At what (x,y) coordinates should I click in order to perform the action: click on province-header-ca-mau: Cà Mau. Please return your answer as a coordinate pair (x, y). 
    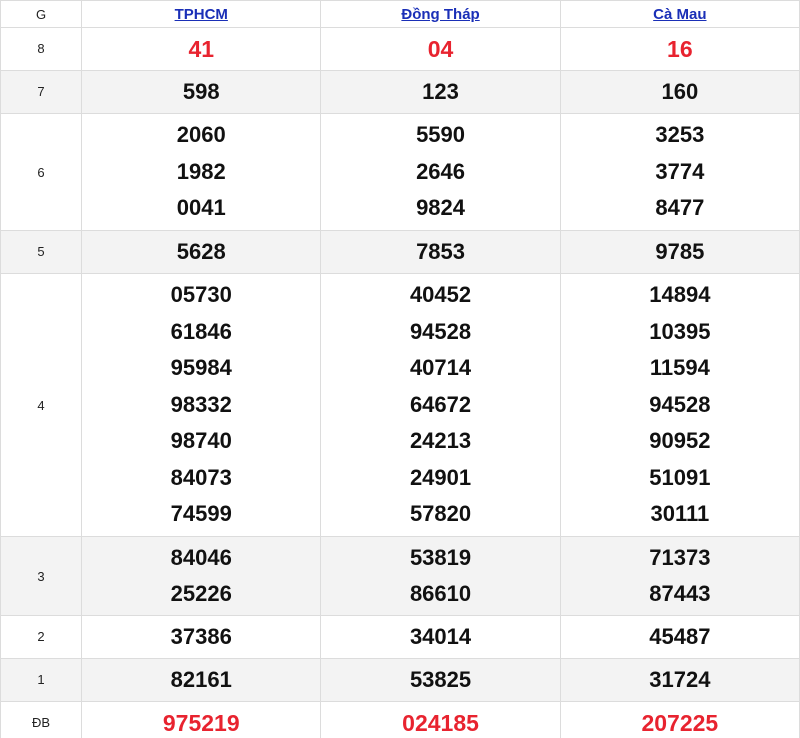
    Looking at the image, I should click on (679, 14).